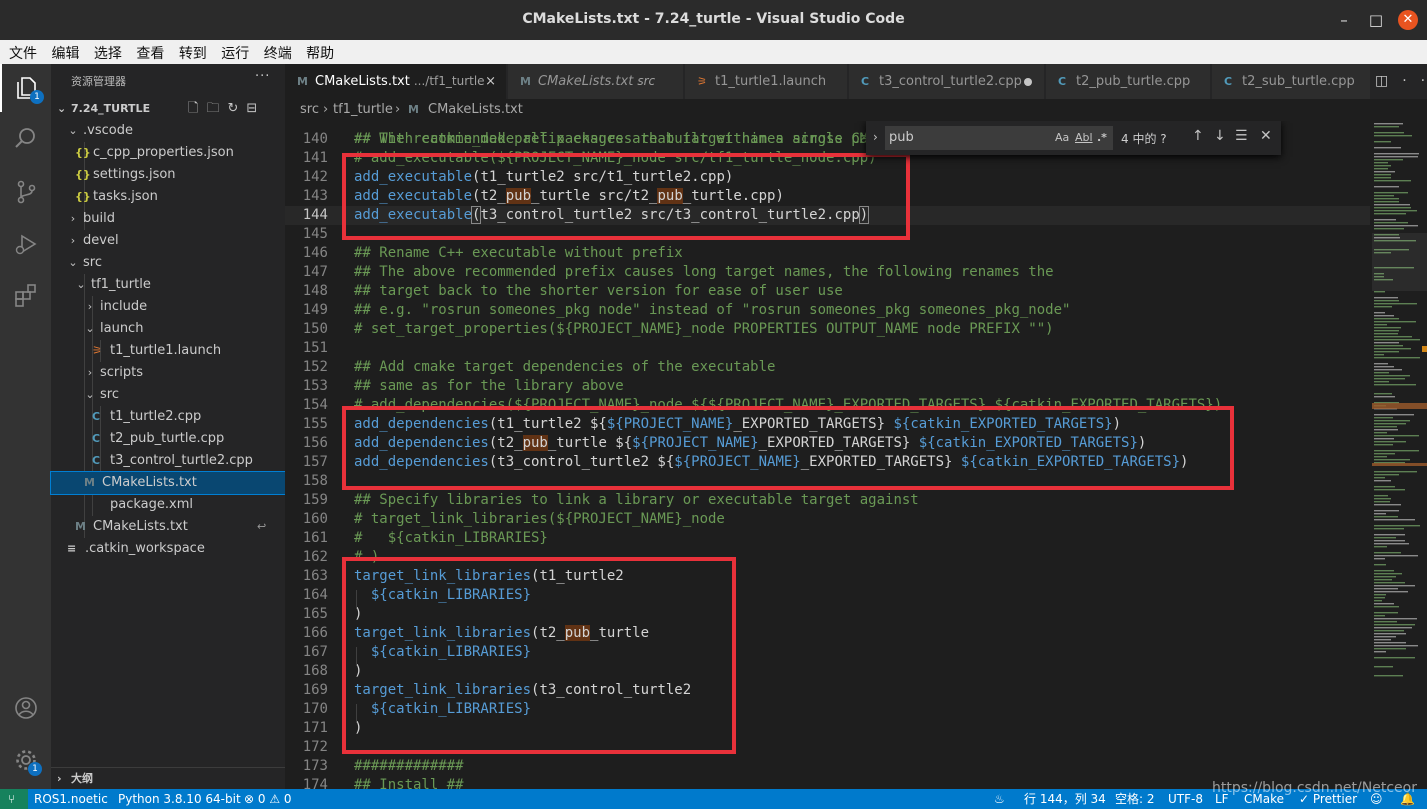 Image resolution: width=1427 pixels, height=809 pixels. Describe the element at coordinates (168, 219) in the screenshot. I see `tree-item: › build` at that location.